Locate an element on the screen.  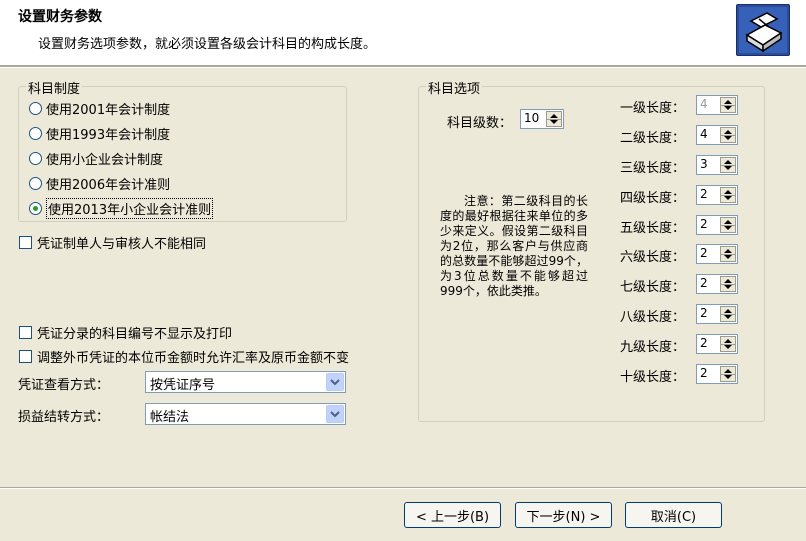
levels-label: 科目级数： is located at coordinates (480, 123).